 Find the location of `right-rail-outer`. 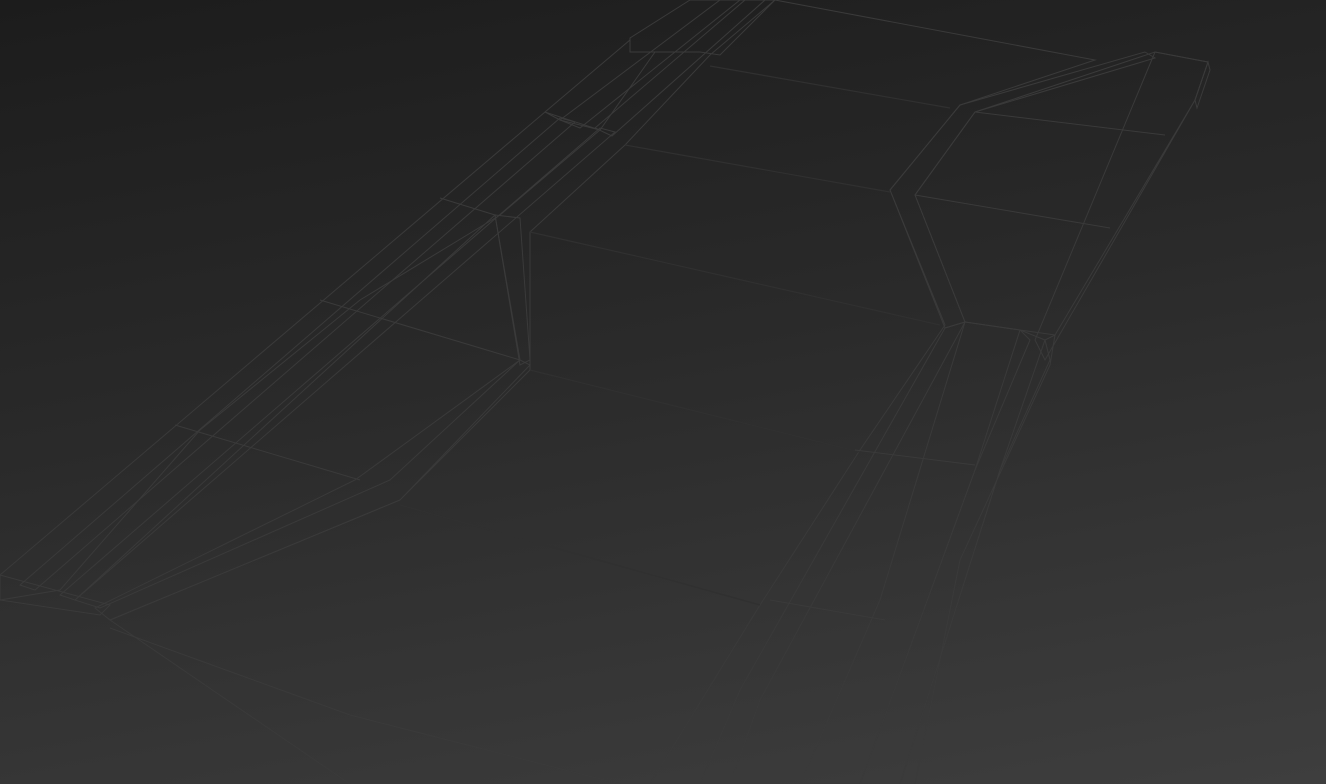

right-rail-outer is located at coordinates (1121, 206).